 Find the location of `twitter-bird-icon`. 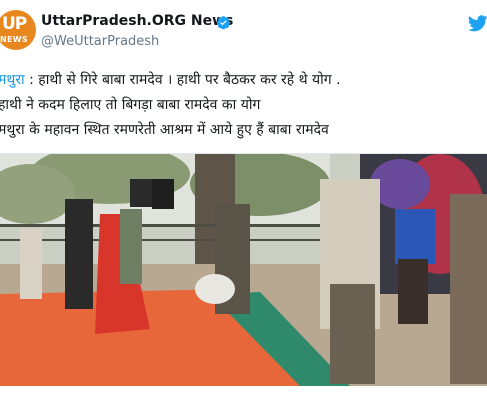

twitter-bird-icon is located at coordinates (477, 23).